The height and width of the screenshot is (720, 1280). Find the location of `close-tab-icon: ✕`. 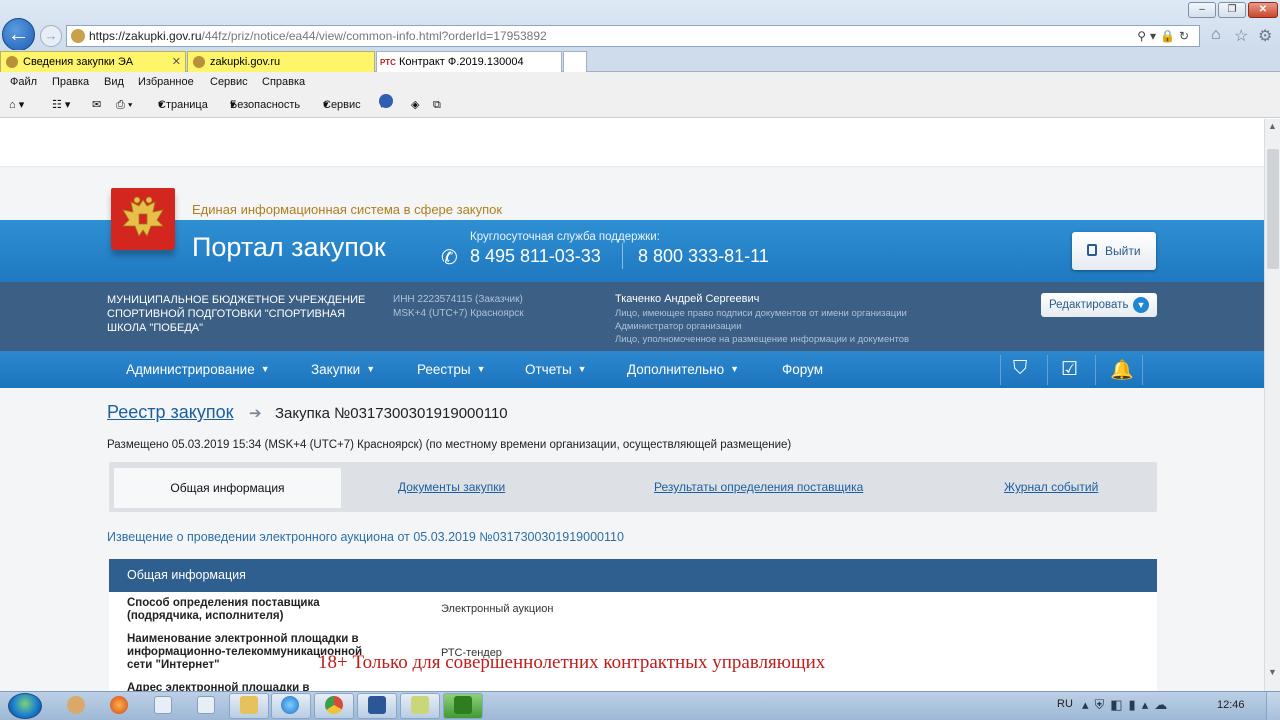

close-tab-icon: ✕ is located at coordinates (176, 62).